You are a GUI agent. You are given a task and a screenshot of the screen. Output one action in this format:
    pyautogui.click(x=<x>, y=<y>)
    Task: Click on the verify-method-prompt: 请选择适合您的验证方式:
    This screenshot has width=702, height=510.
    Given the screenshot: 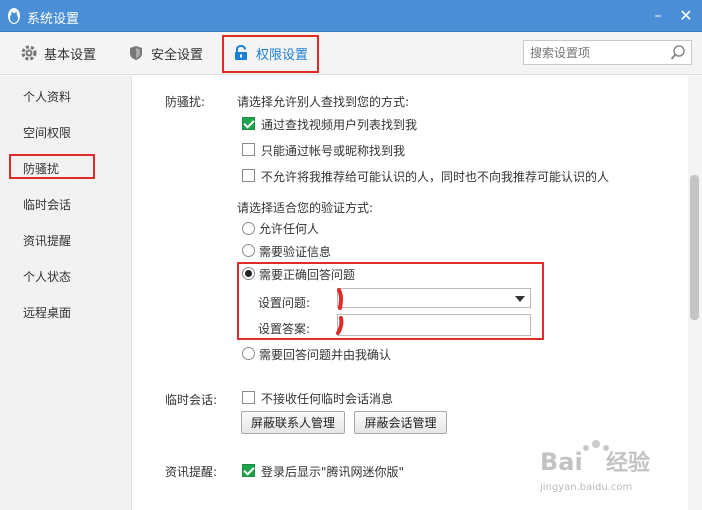 What is the action you would take?
    pyautogui.click(x=305, y=208)
    